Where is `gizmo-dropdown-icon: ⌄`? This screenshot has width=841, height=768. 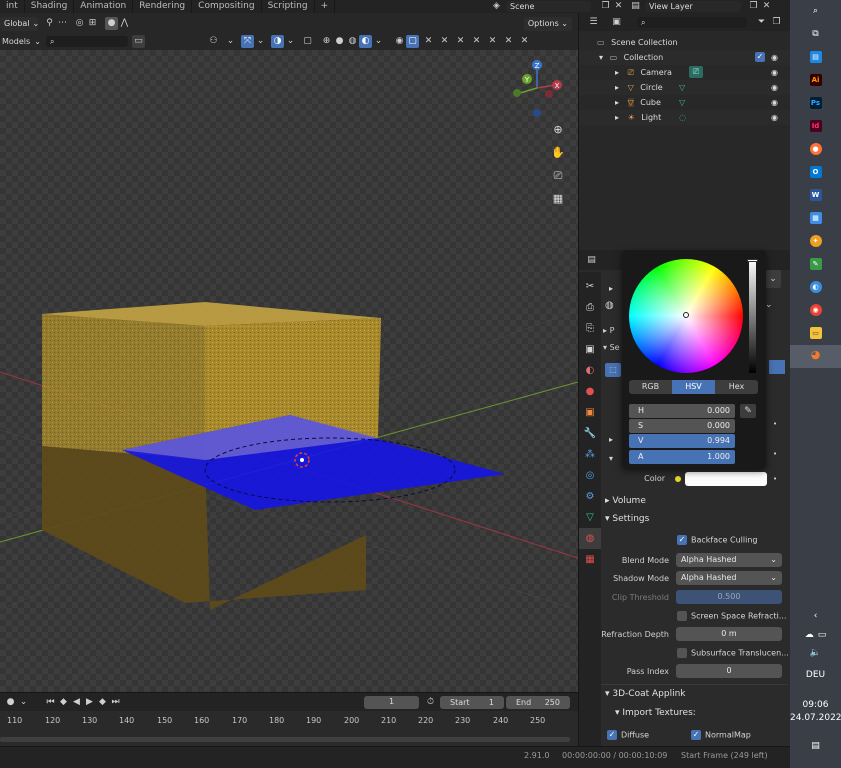 gizmo-dropdown-icon: ⌄ is located at coordinates (260, 41).